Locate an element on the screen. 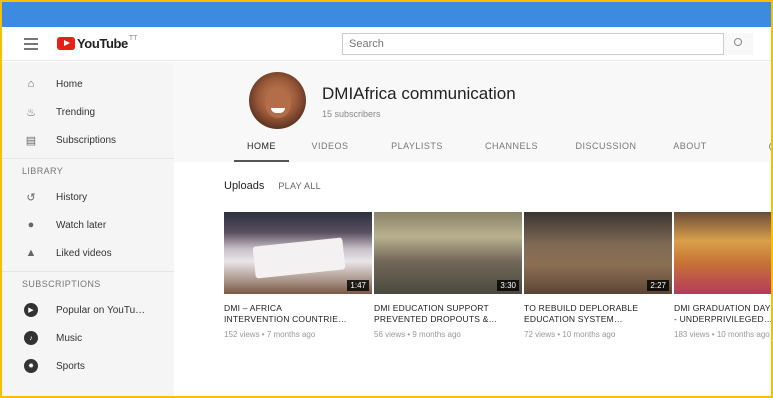  video-meta: 56 views • 9 months ago is located at coordinates (417, 334).